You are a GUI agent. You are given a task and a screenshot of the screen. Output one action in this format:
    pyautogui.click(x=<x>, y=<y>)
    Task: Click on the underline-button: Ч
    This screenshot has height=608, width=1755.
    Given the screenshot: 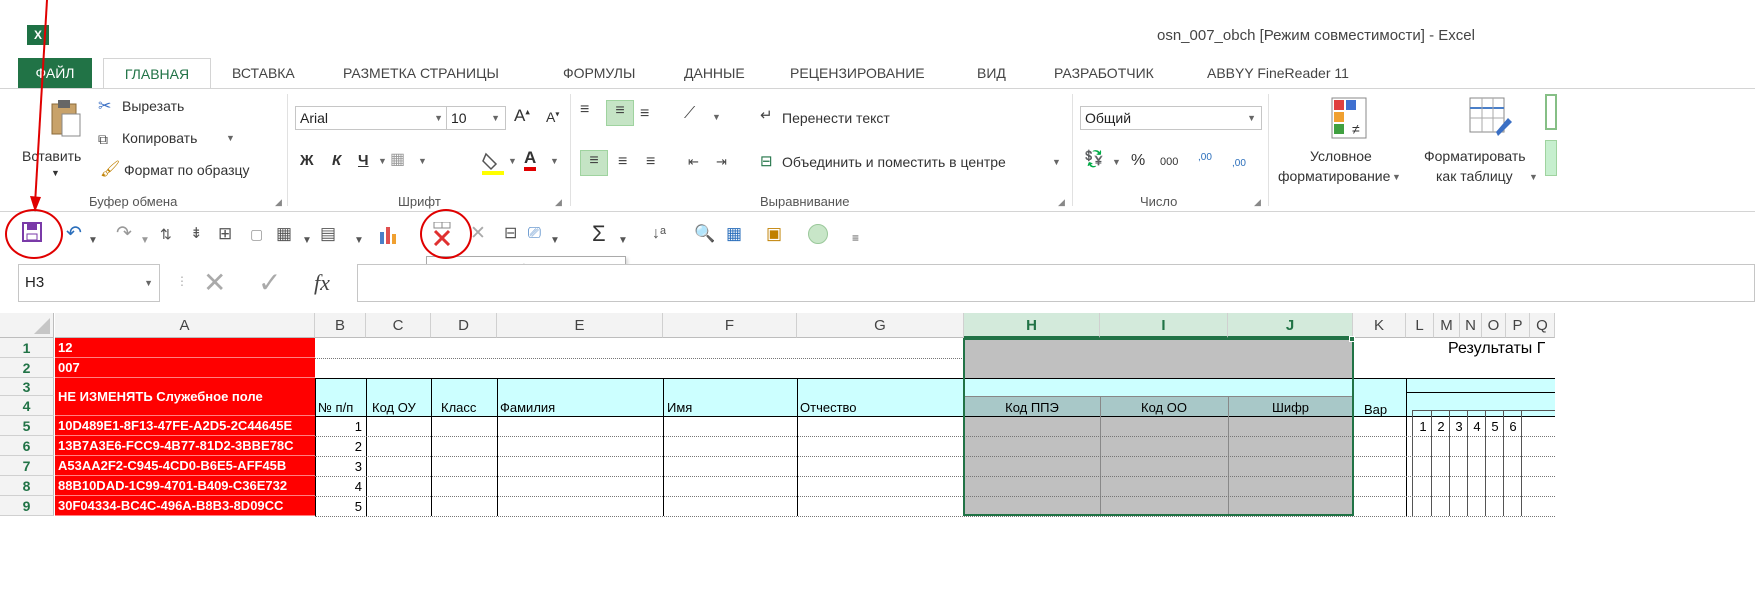 What is the action you would take?
    pyautogui.click(x=363, y=160)
    